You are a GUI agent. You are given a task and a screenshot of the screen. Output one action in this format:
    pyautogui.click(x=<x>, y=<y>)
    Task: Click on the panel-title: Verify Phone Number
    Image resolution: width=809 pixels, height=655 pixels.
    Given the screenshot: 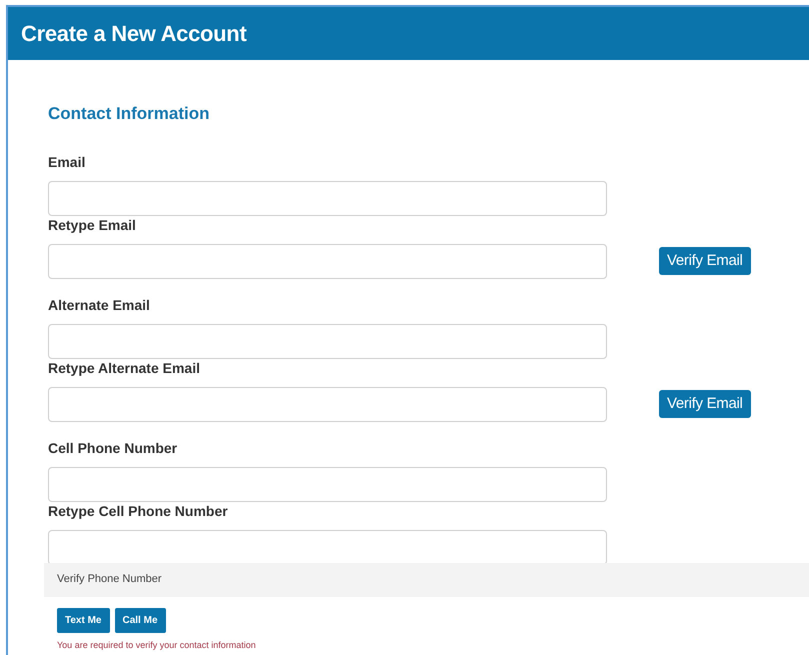 What is the action you would take?
    pyautogui.click(x=109, y=580)
    